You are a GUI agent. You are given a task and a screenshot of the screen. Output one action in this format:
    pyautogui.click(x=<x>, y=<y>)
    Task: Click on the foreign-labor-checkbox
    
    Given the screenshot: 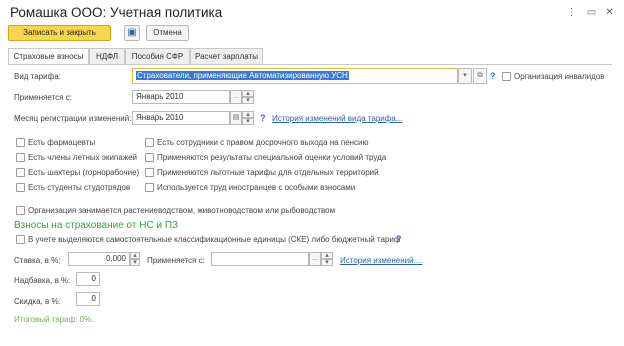 What is the action you would take?
    pyautogui.click(x=149, y=187)
    